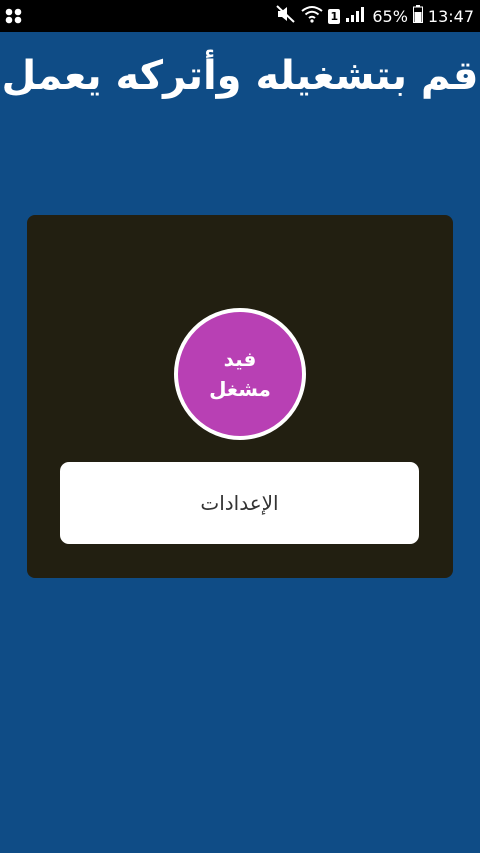  What do you see at coordinates (334, 16) in the screenshot?
I see `sim-icon: 1` at bounding box center [334, 16].